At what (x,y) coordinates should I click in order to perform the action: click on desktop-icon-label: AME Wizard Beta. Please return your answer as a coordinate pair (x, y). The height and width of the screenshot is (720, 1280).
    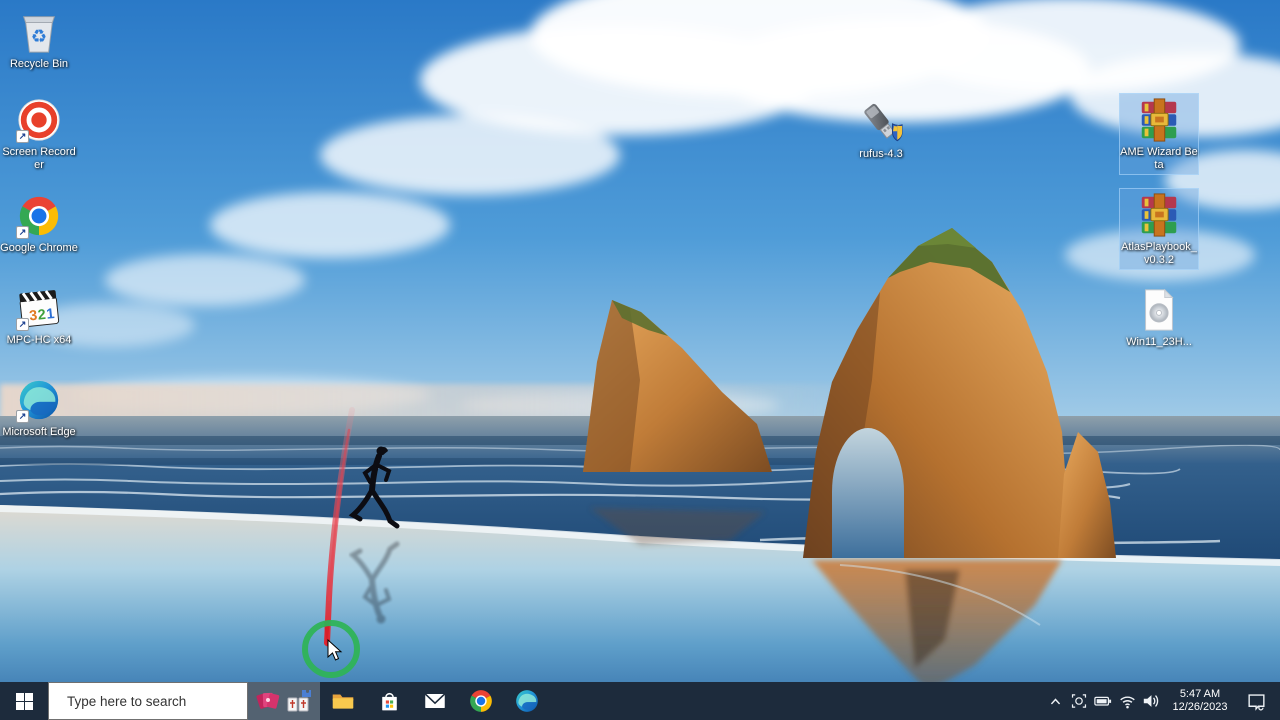
    Looking at the image, I should click on (1159, 158).